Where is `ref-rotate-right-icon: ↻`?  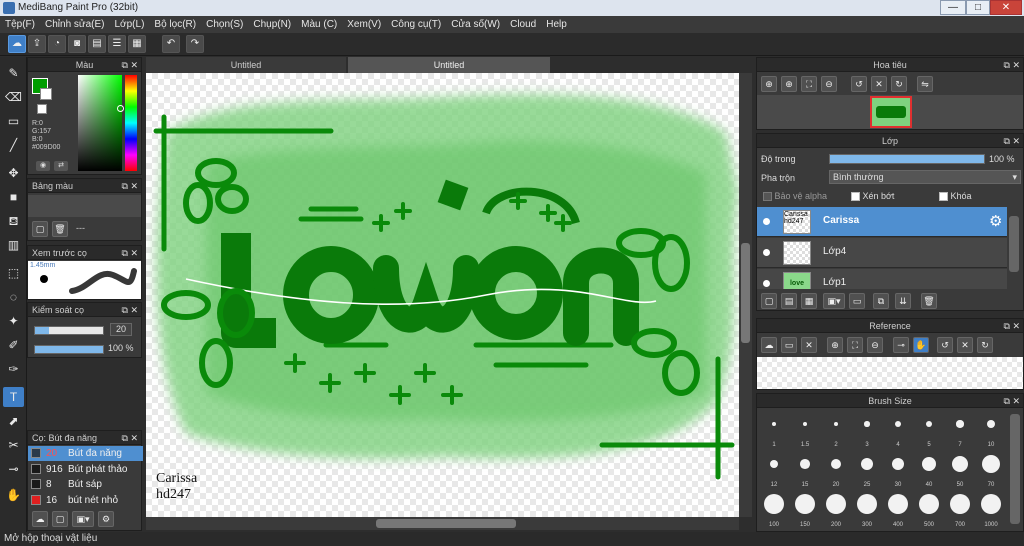 ref-rotate-right-icon: ↻ is located at coordinates (985, 345).